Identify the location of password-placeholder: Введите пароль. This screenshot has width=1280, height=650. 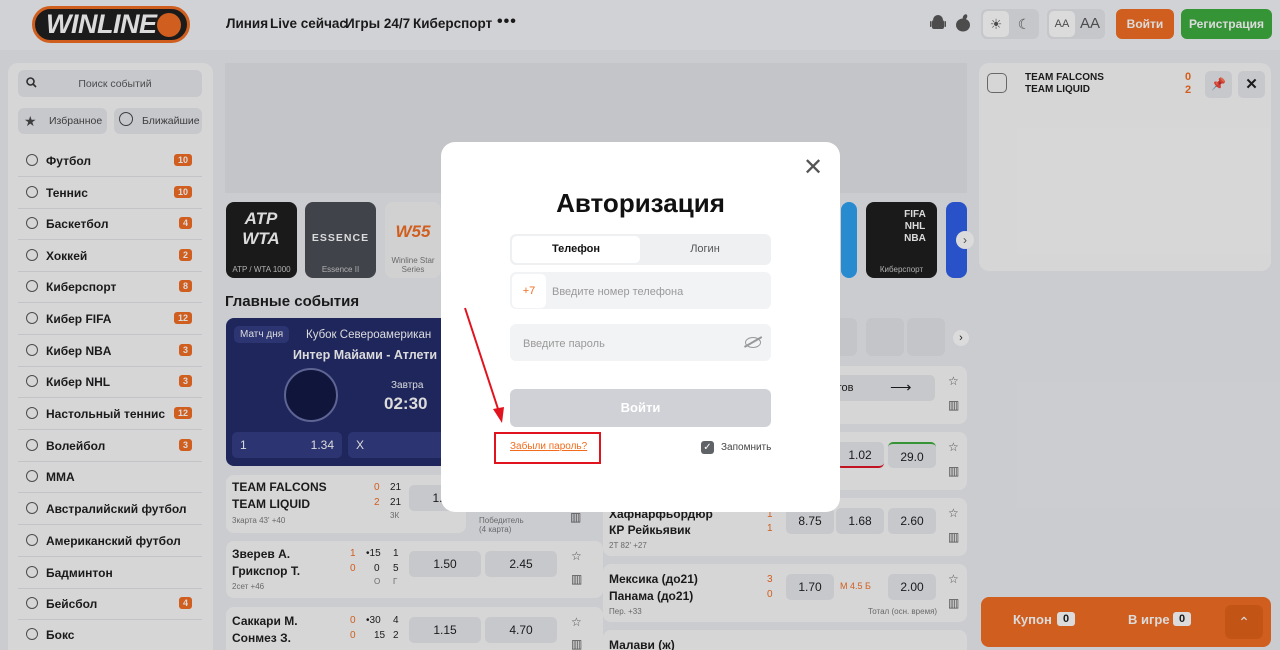
(564, 344).